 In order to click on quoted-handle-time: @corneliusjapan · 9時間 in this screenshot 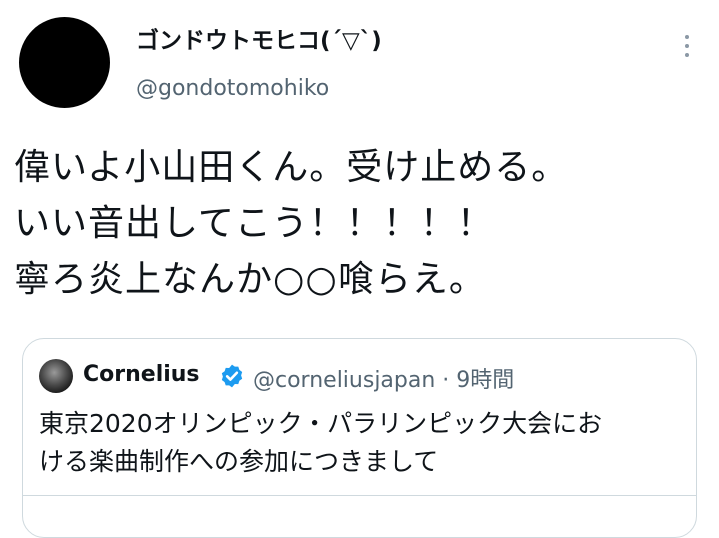, I will do `click(384, 380)`.